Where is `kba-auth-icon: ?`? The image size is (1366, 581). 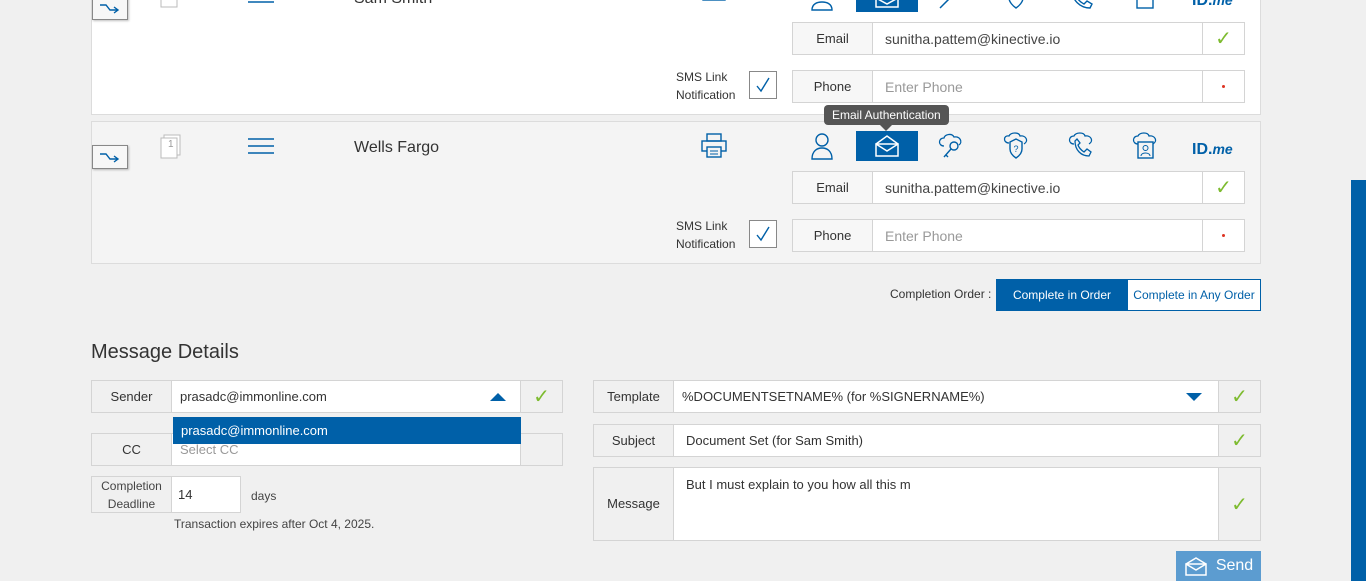
kba-auth-icon: ? is located at coordinates (1016, 146).